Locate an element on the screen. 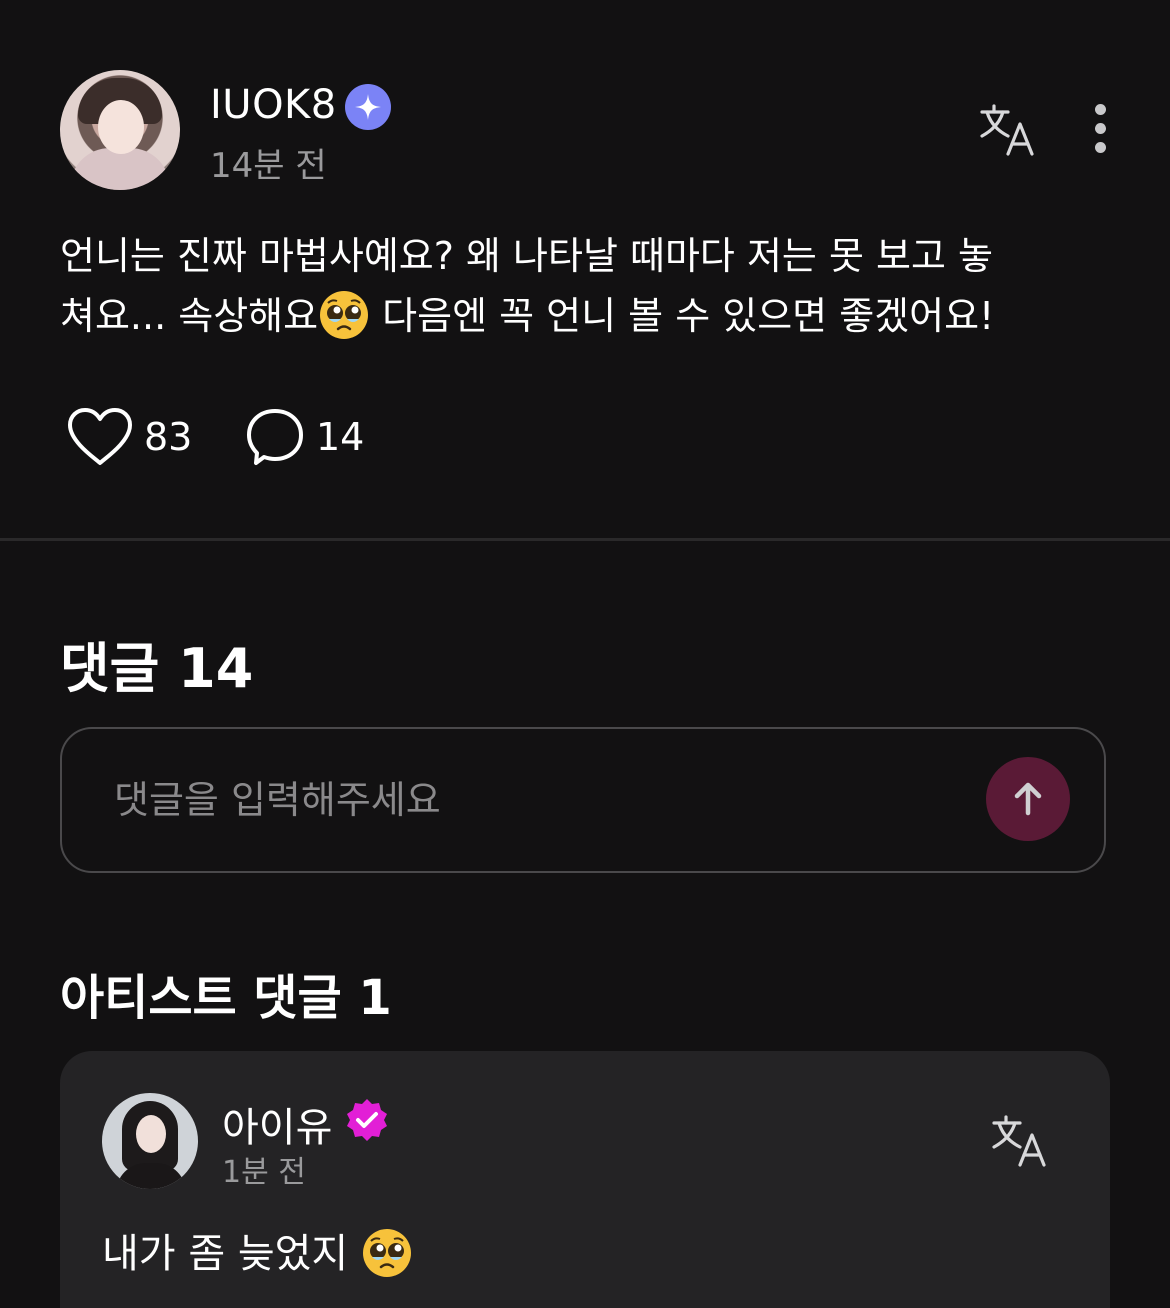 This screenshot has height=1308, width=1170. verified-check-icon is located at coordinates (367, 1120).